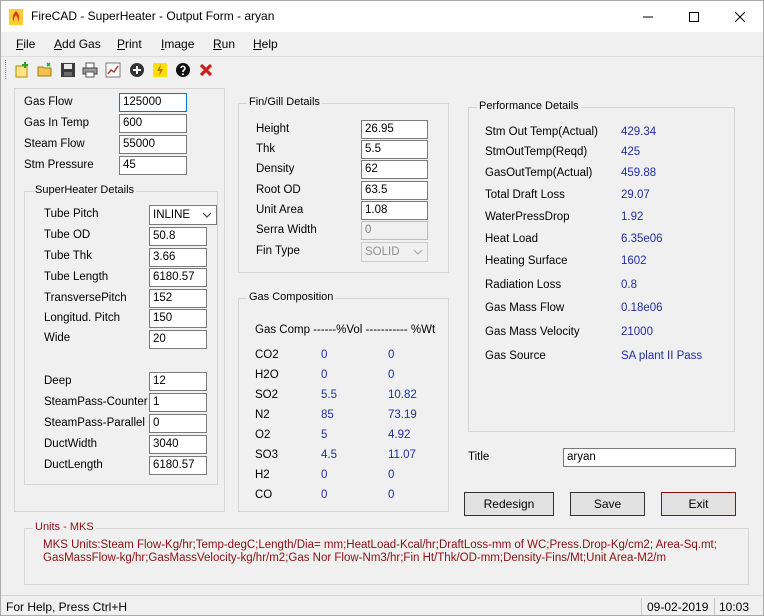 The image size is (764, 616). I want to click on menu-add-gas-accel: A, so click(58, 44).